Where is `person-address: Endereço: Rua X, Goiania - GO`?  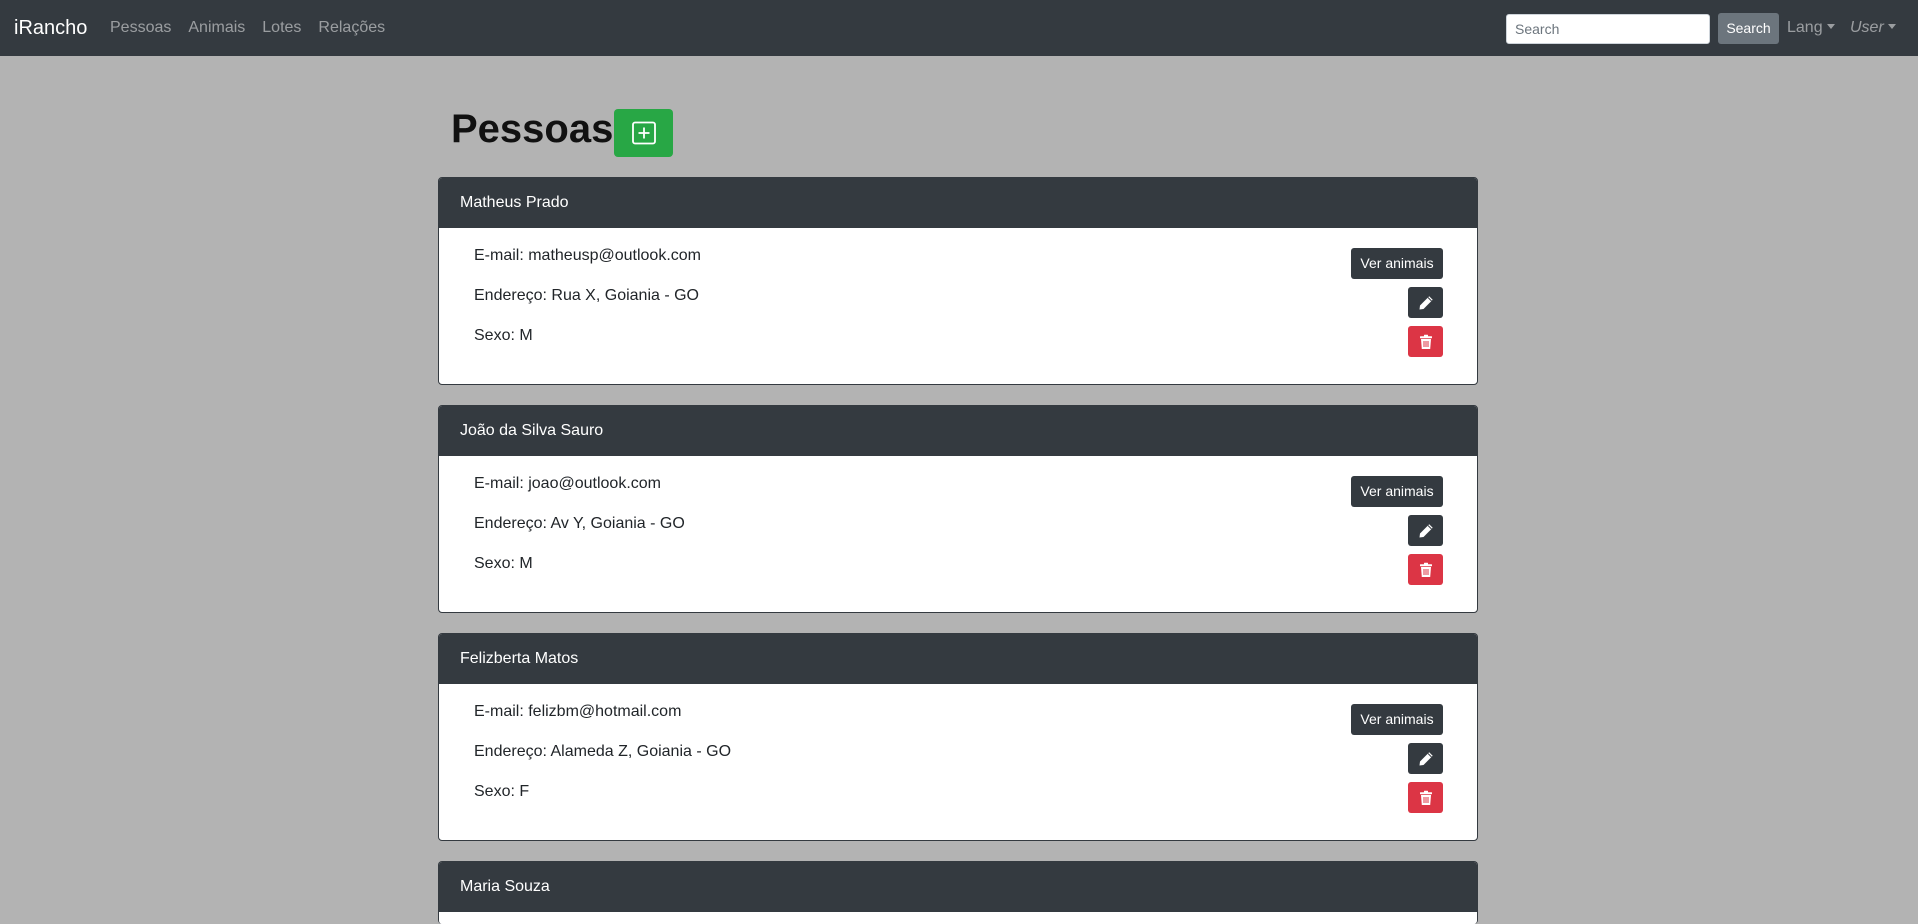 person-address: Endereço: Rua X, Goiania - GO is located at coordinates (586, 295).